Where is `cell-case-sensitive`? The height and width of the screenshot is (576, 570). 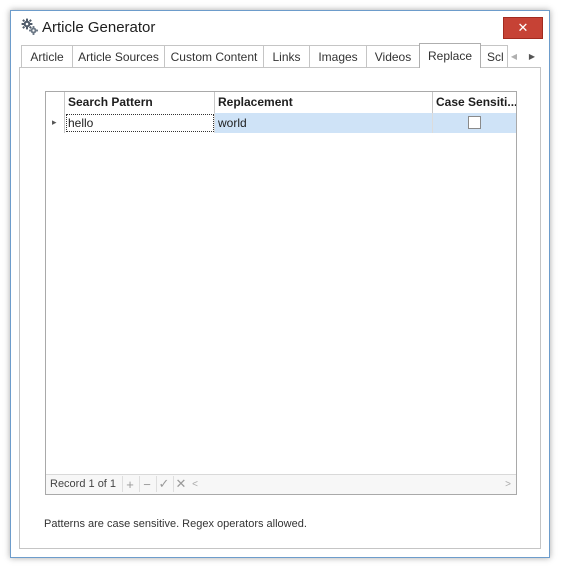 cell-case-sensitive is located at coordinates (474, 123).